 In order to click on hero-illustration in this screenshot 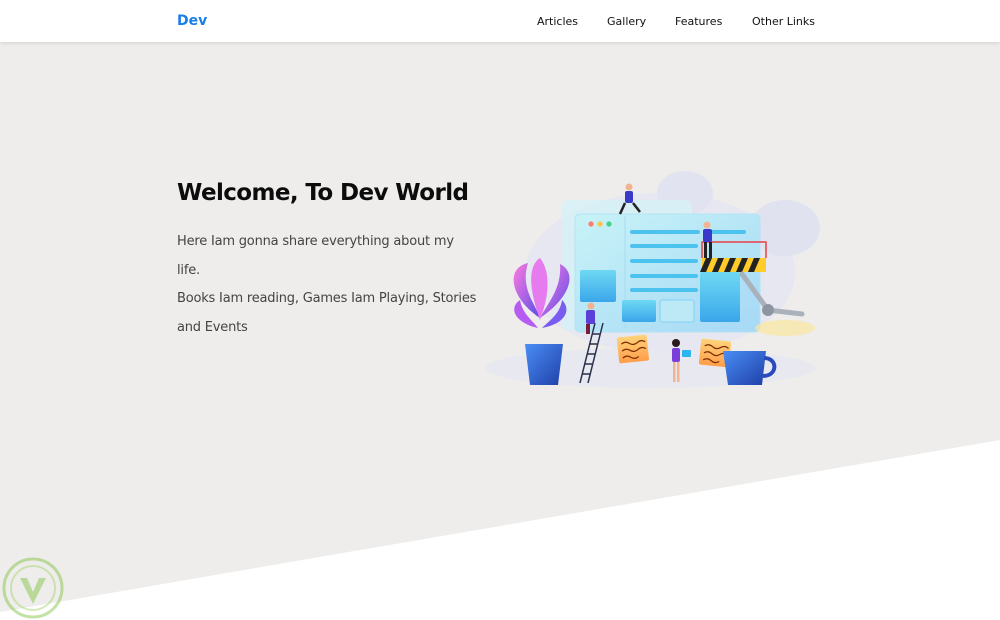, I will do `click(652, 279)`.